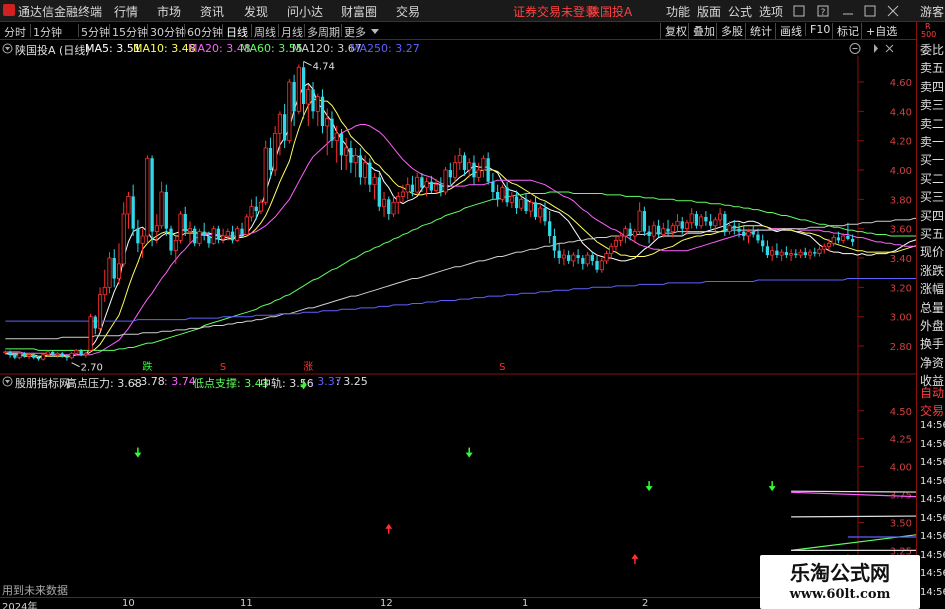 The image size is (945, 609). Describe the element at coordinates (610, 12) in the screenshot. I see `header-stock-name: 陕国投A` at that location.